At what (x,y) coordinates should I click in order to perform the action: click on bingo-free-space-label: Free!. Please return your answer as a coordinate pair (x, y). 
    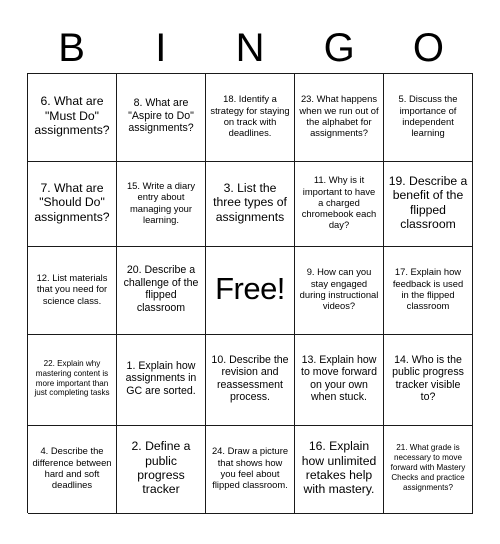
    Looking at the image, I should click on (250, 288).